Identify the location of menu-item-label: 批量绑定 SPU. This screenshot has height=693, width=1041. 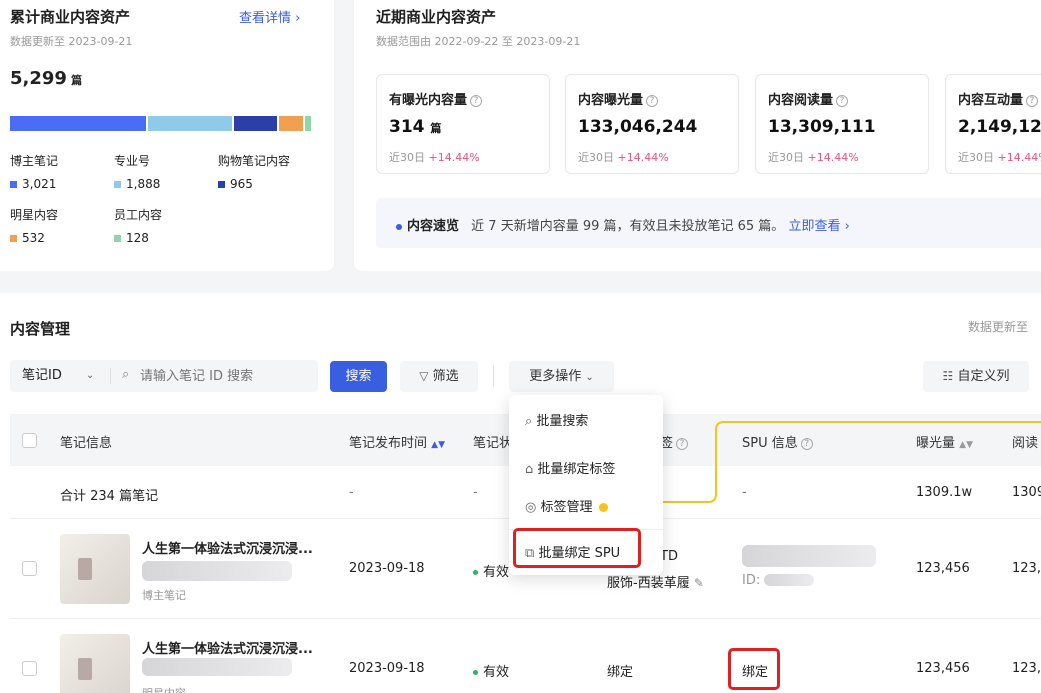
(579, 553).